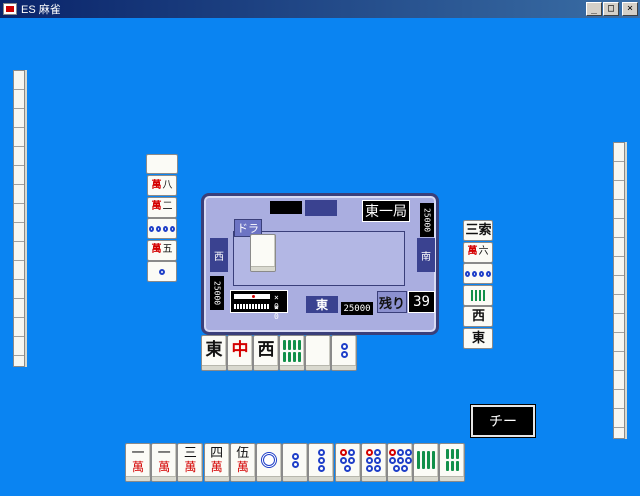 The width and height of the screenshot is (640, 496). Describe the element at coordinates (242, 462) in the screenshot. I see `hand-tile: 伍萬` at that location.